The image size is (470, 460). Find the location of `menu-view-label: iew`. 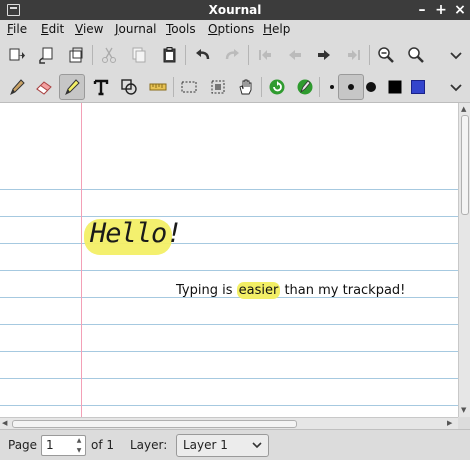

menu-view-label: iew is located at coordinates (93, 29).